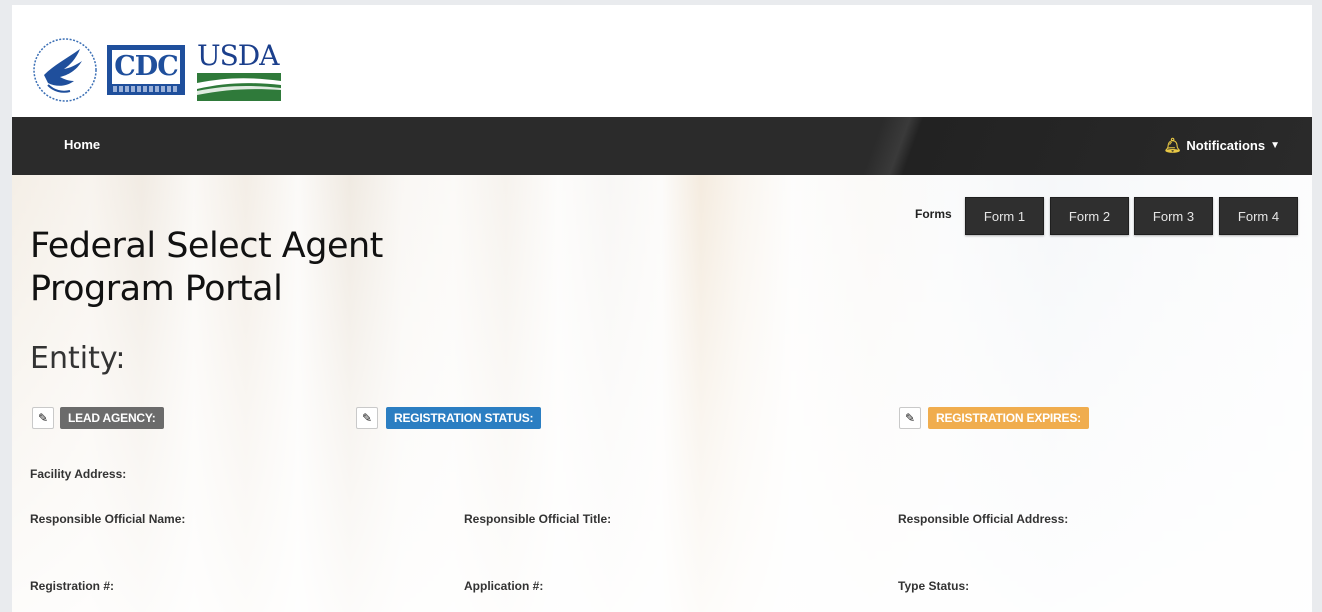  What do you see at coordinates (1173, 216) in the screenshot?
I see `form-3-button: Form 3` at bounding box center [1173, 216].